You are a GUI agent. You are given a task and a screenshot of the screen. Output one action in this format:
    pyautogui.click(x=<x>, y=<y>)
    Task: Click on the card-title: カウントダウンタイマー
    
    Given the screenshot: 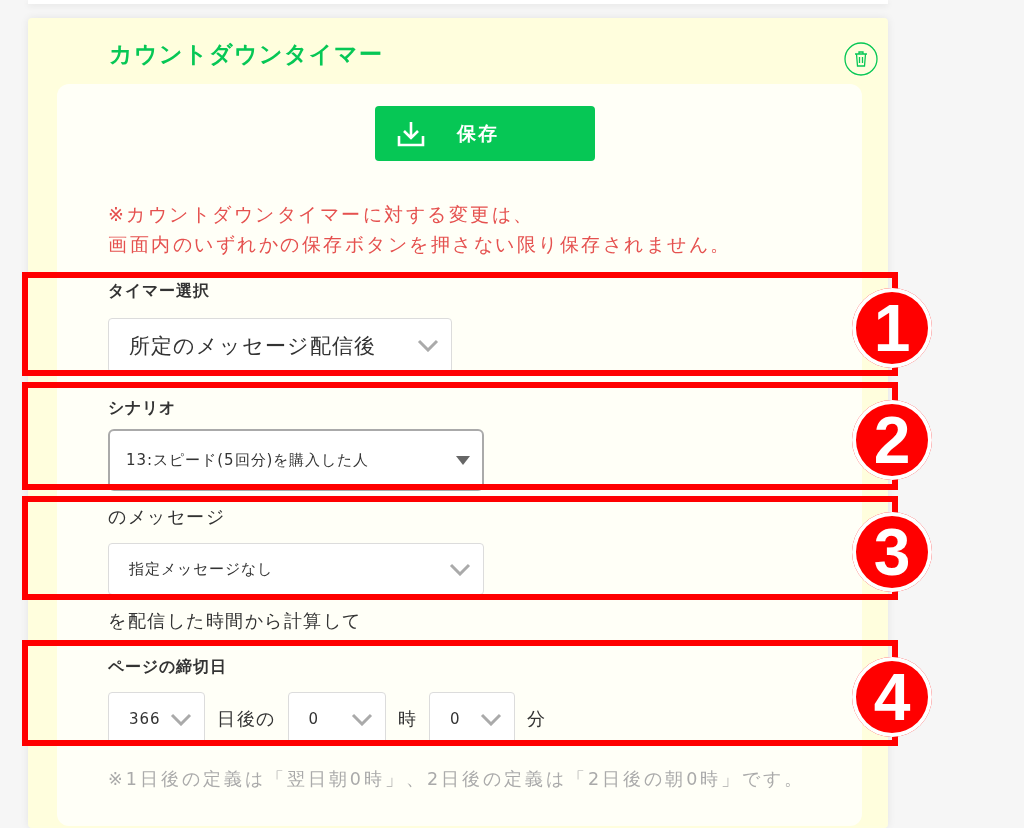 What is the action you would take?
    pyautogui.click(x=246, y=54)
    